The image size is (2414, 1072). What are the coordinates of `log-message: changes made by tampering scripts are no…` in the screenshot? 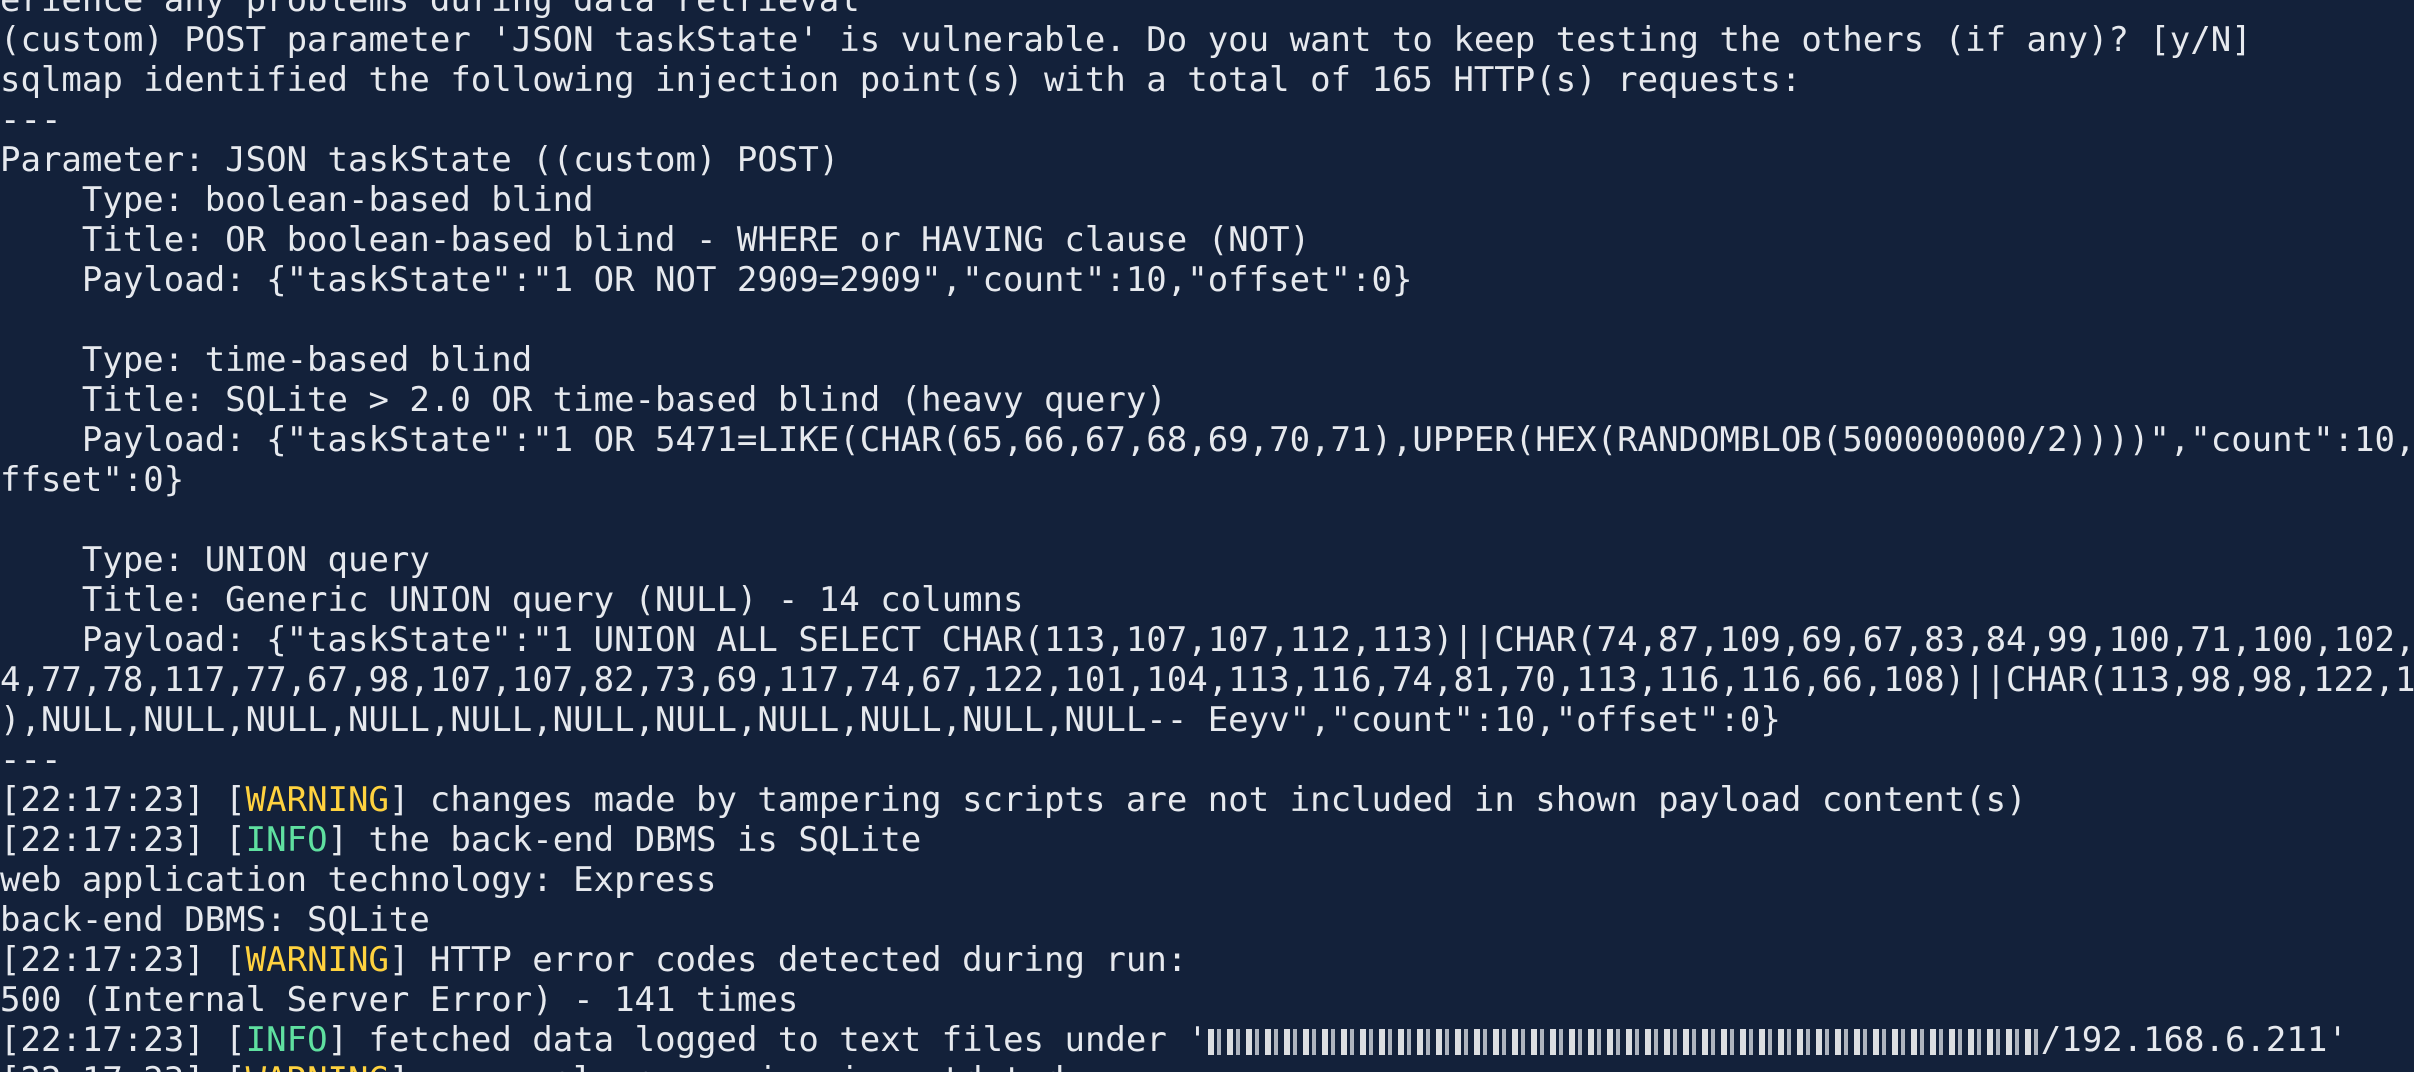 It's located at (1218, 800).